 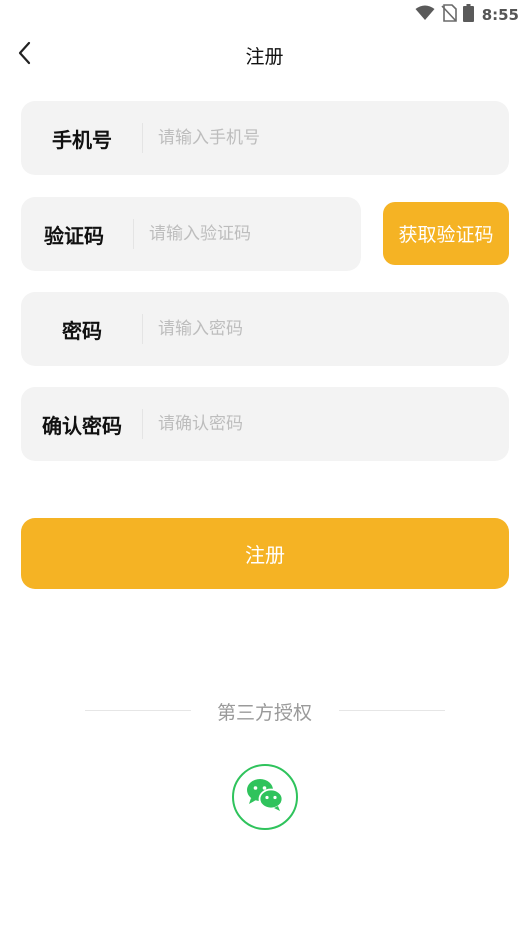 I want to click on wechat-login-button, so click(x=265, y=797).